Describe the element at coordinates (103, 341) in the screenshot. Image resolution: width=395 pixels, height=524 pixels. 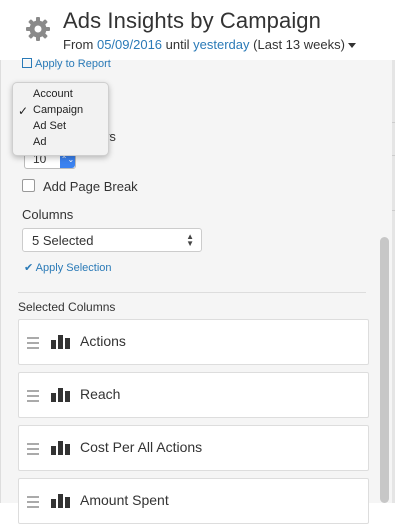
I see `column-name: Actions` at that location.